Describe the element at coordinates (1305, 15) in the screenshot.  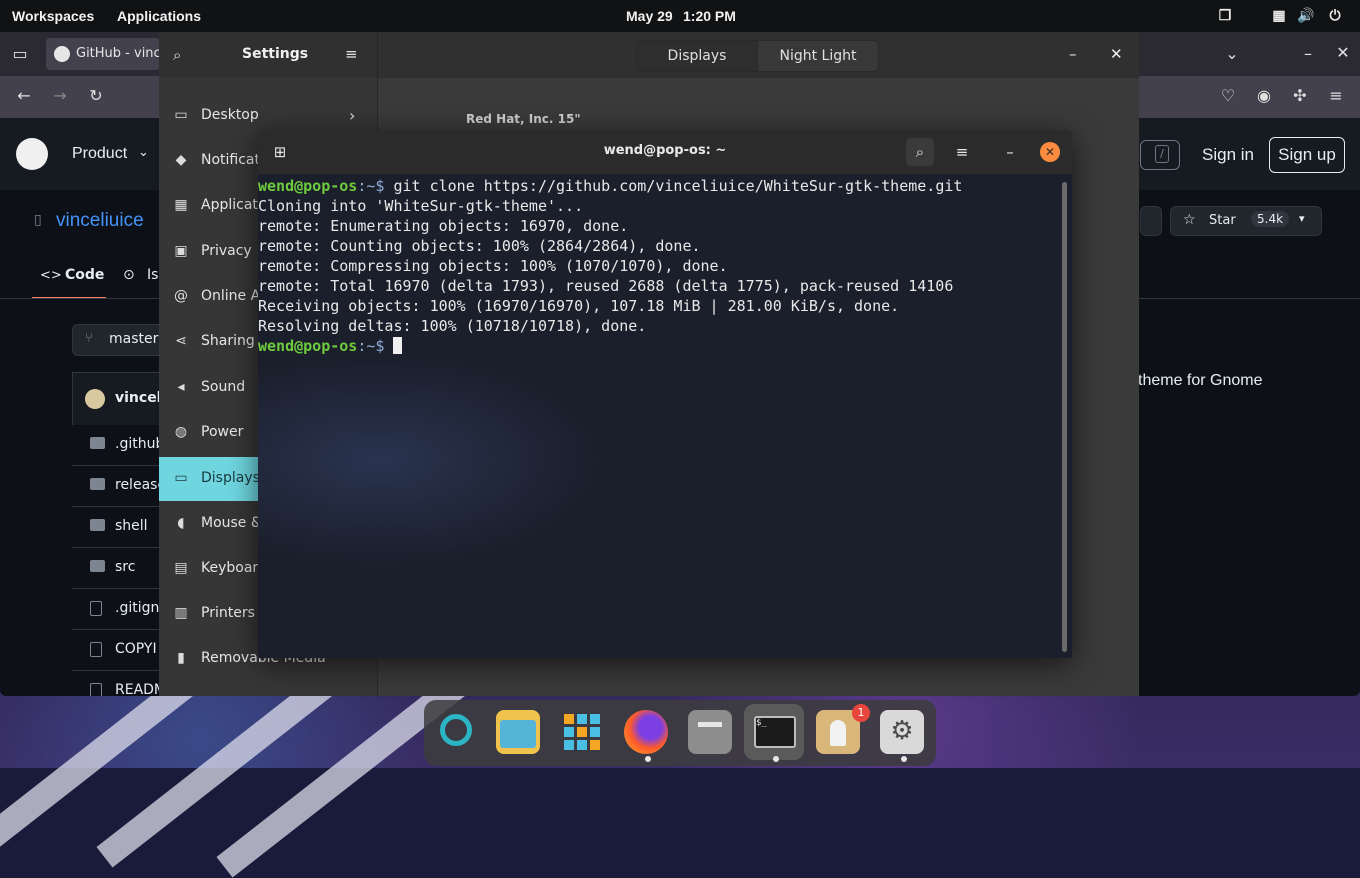
I see `volume-icon: 🔊` at that location.